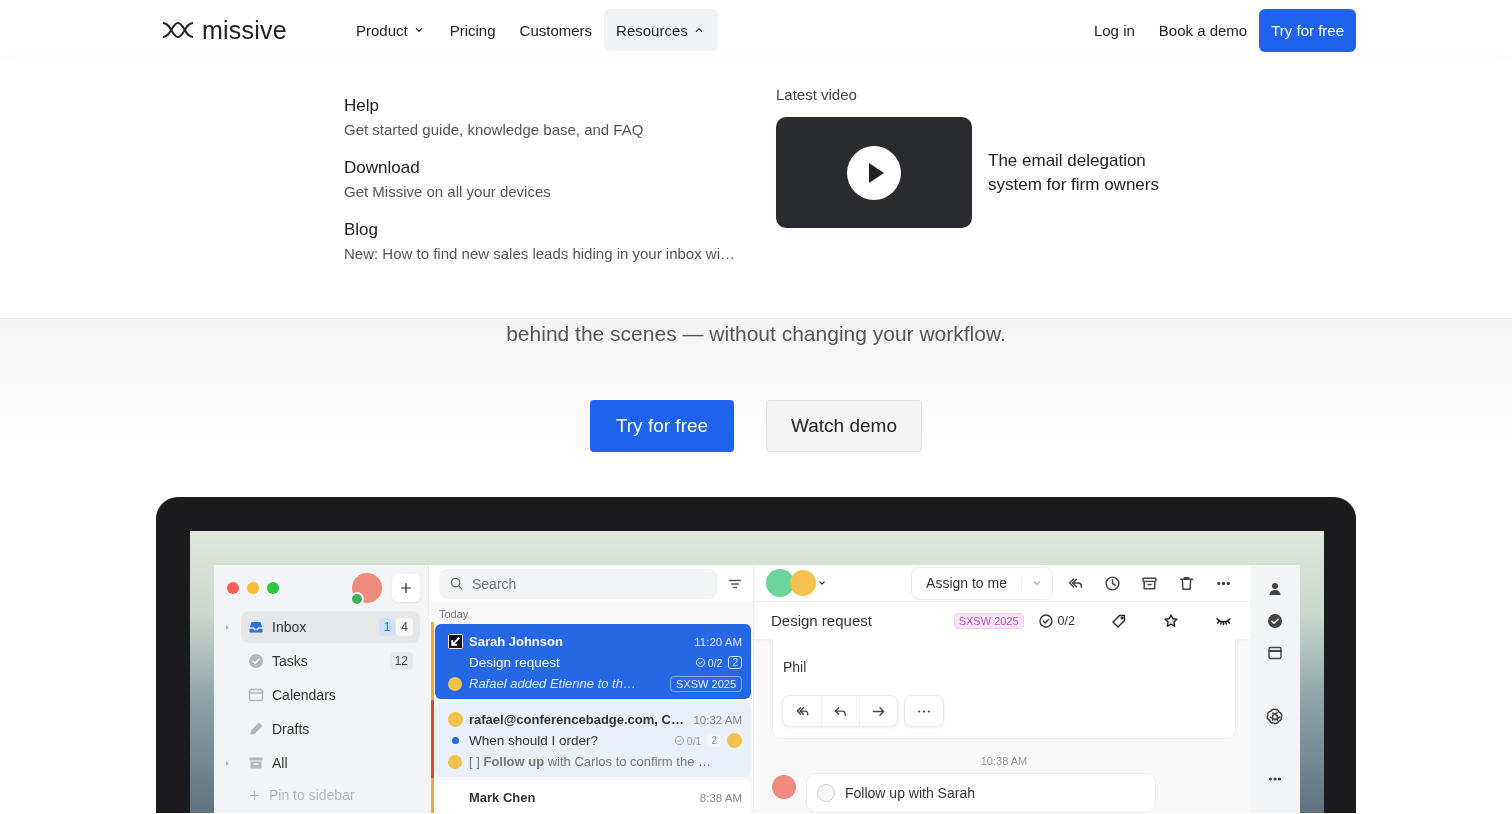 The image size is (1512, 814). What do you see at coordinates (1149, 583) in the screenshot?
I see `archive-icon` at bounding box center [1149, 583].